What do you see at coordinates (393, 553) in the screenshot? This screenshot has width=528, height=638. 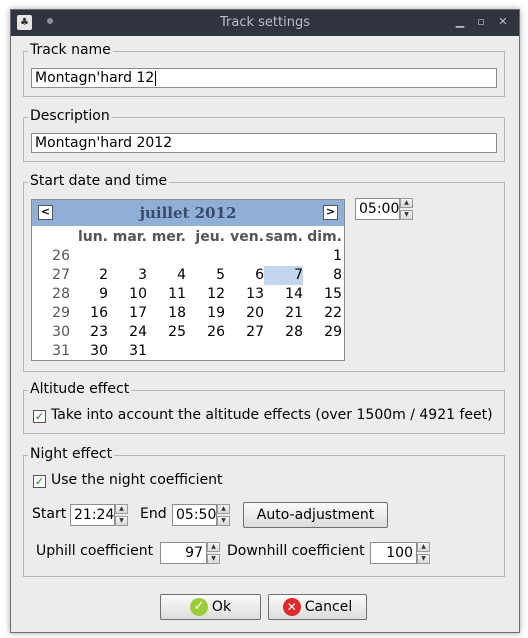 I see `downhill-value: 100` at bounding box center [393, 553].